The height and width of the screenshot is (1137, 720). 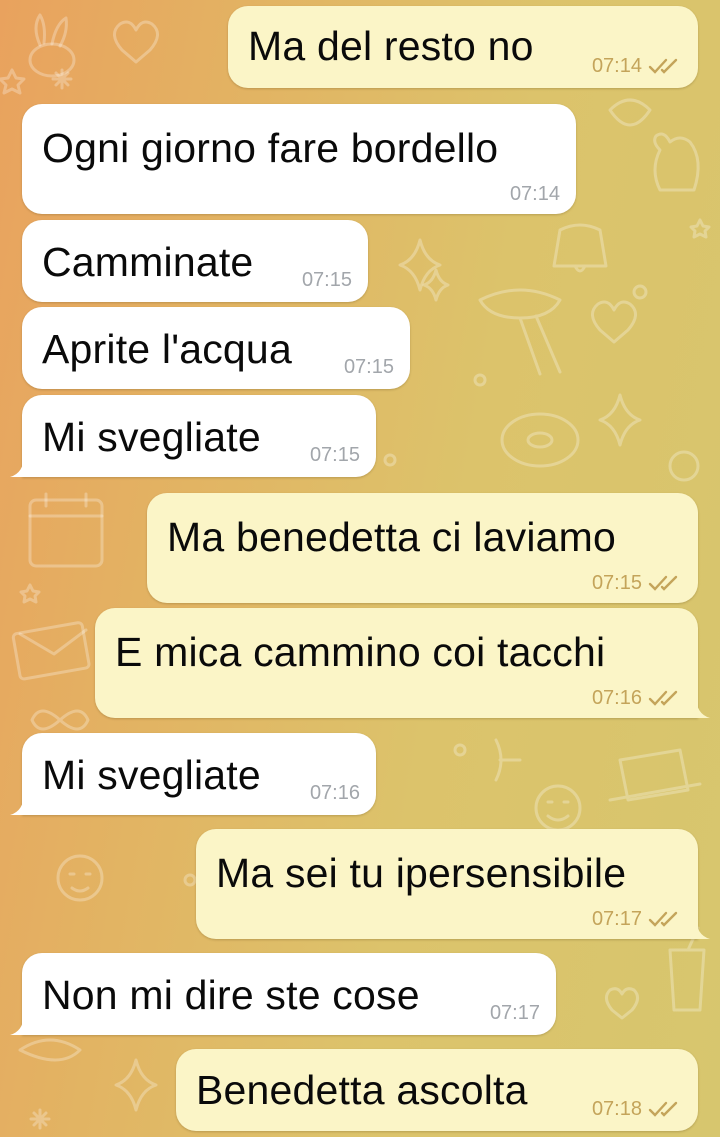 I want to click on message-bubble-incoming: Camminate 07:15, so click(x=195, y=261).